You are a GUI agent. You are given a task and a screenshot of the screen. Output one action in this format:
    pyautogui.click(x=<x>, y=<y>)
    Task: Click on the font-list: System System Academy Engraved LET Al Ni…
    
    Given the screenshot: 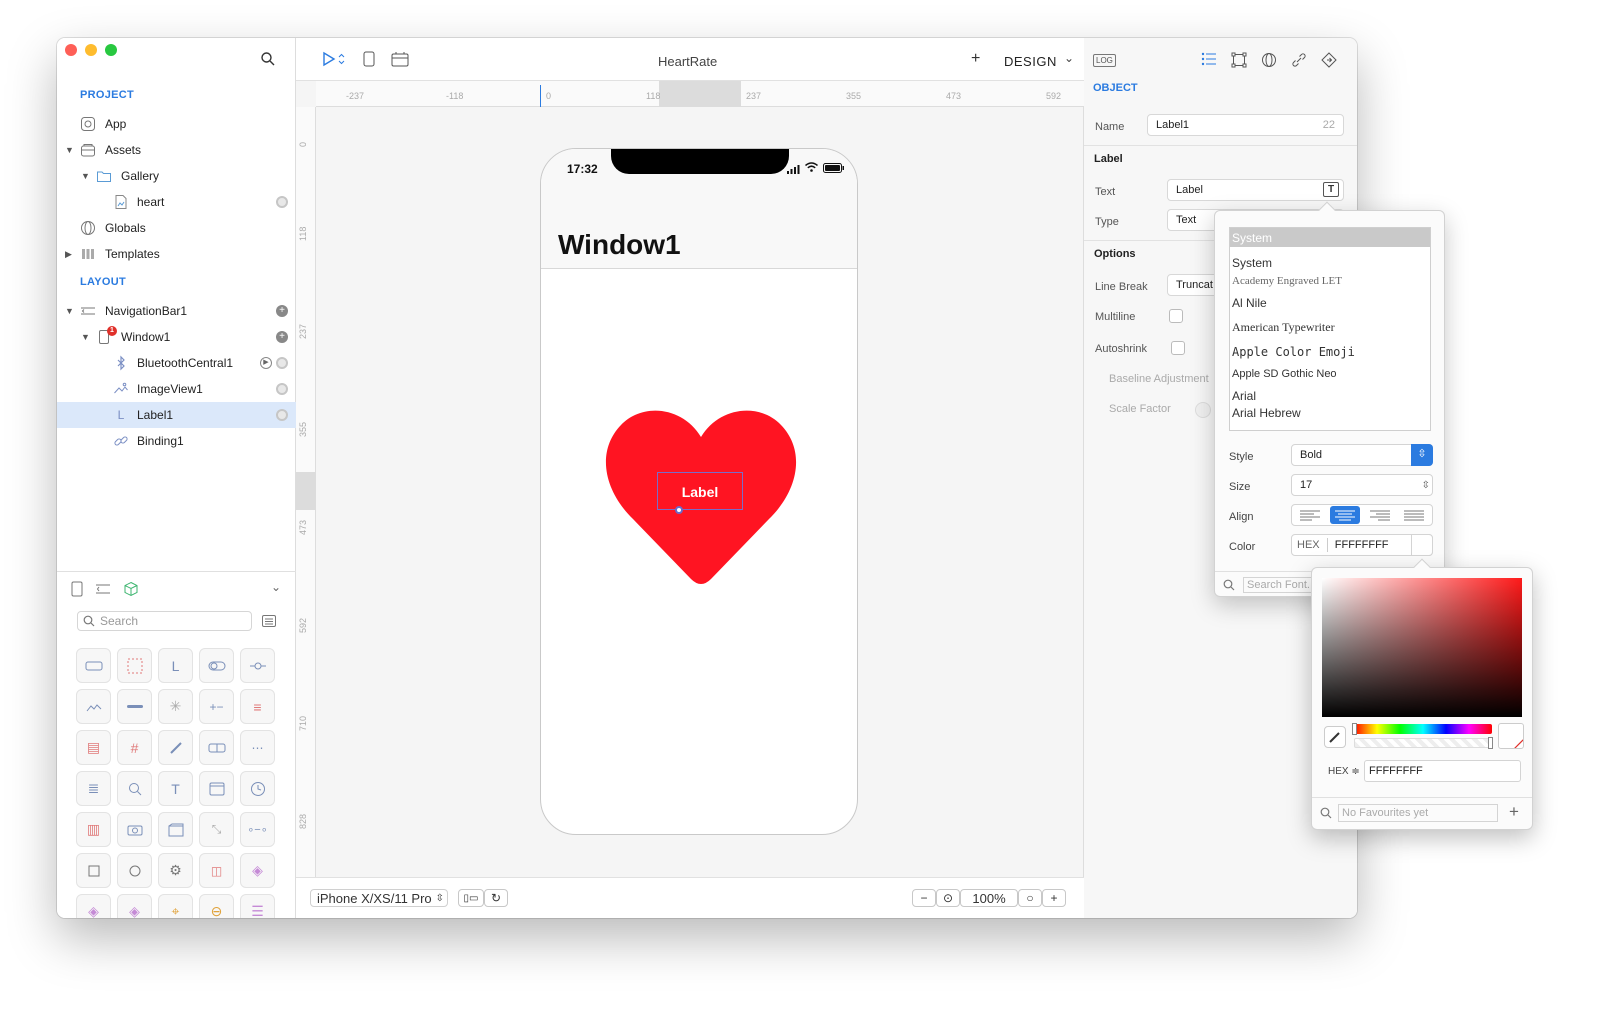 What is the action you would take?
    pyautogui.click(x=1330, y=329)
    